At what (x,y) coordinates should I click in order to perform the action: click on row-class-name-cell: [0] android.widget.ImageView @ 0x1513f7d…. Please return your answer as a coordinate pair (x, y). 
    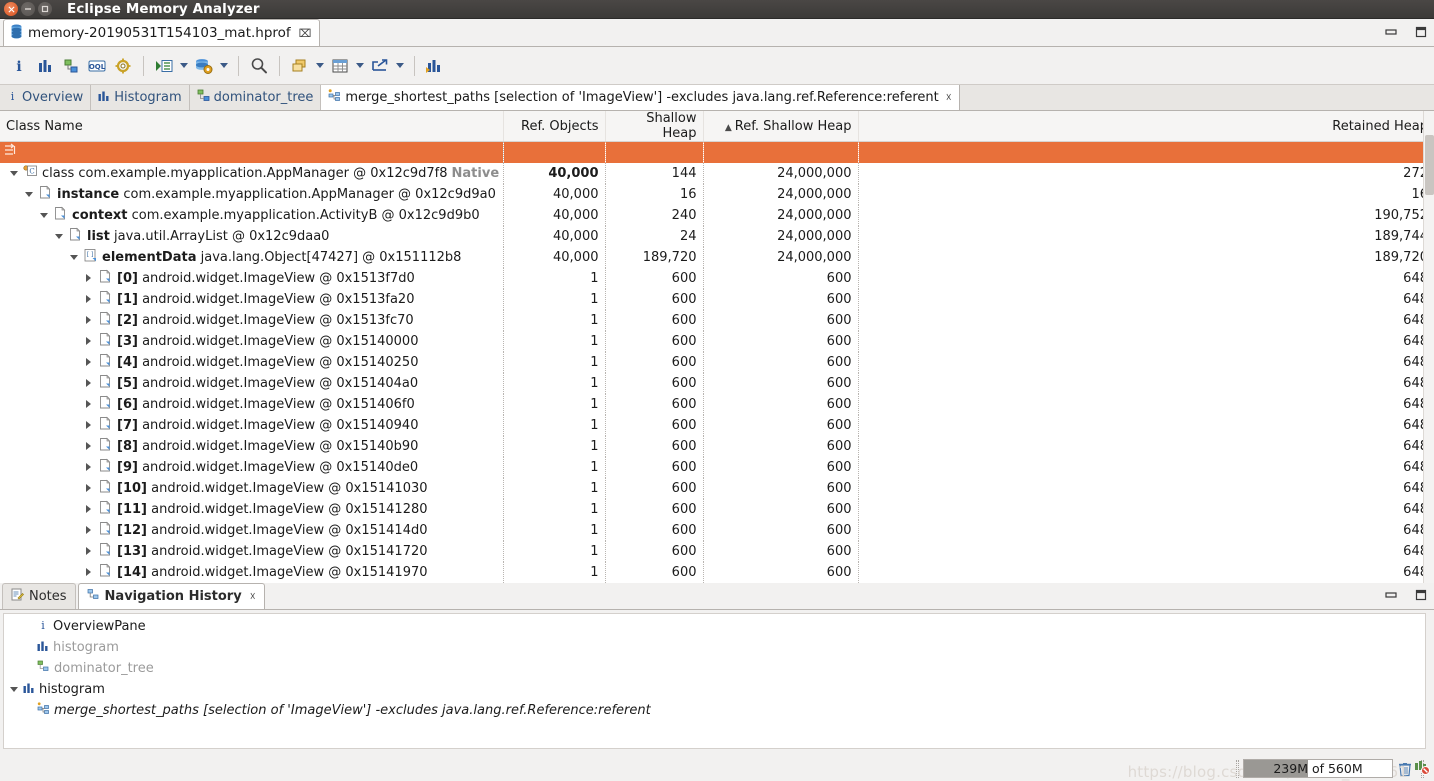
    Looking at the image, I should click on (252, 278).